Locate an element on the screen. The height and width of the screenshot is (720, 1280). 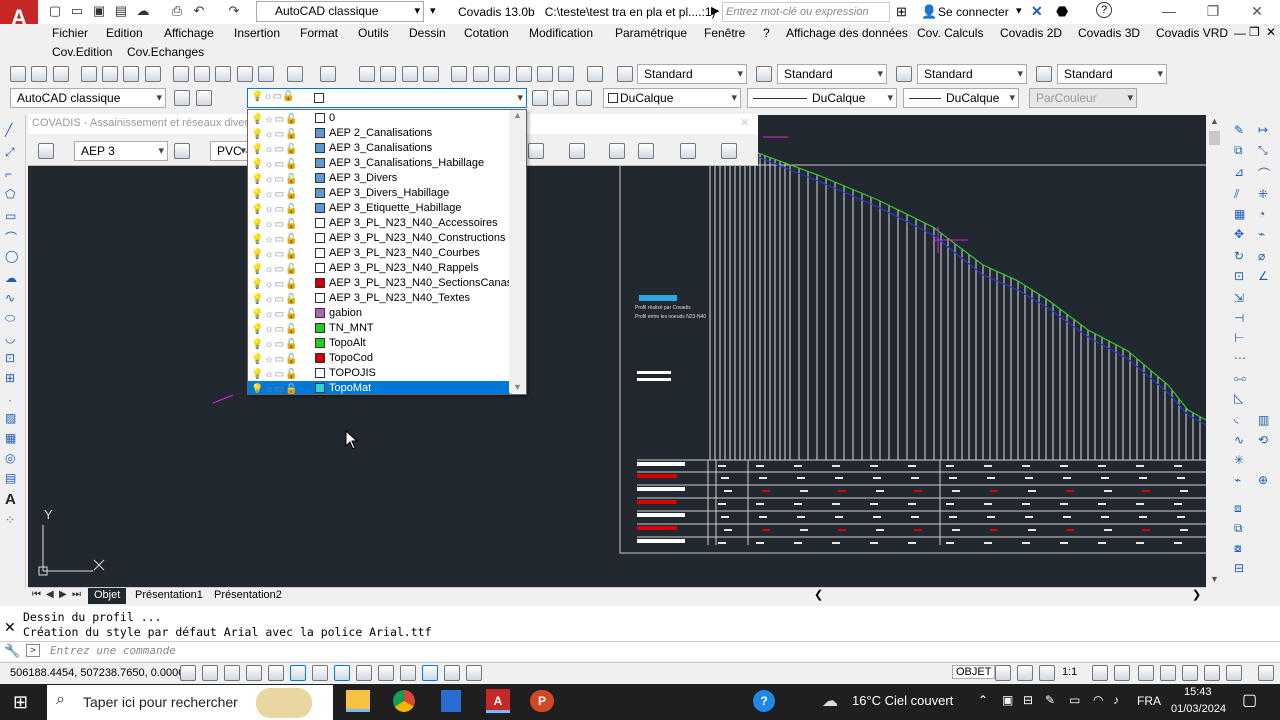
tray-device-icon: ⊟ is located at coordinates (1028, 700).